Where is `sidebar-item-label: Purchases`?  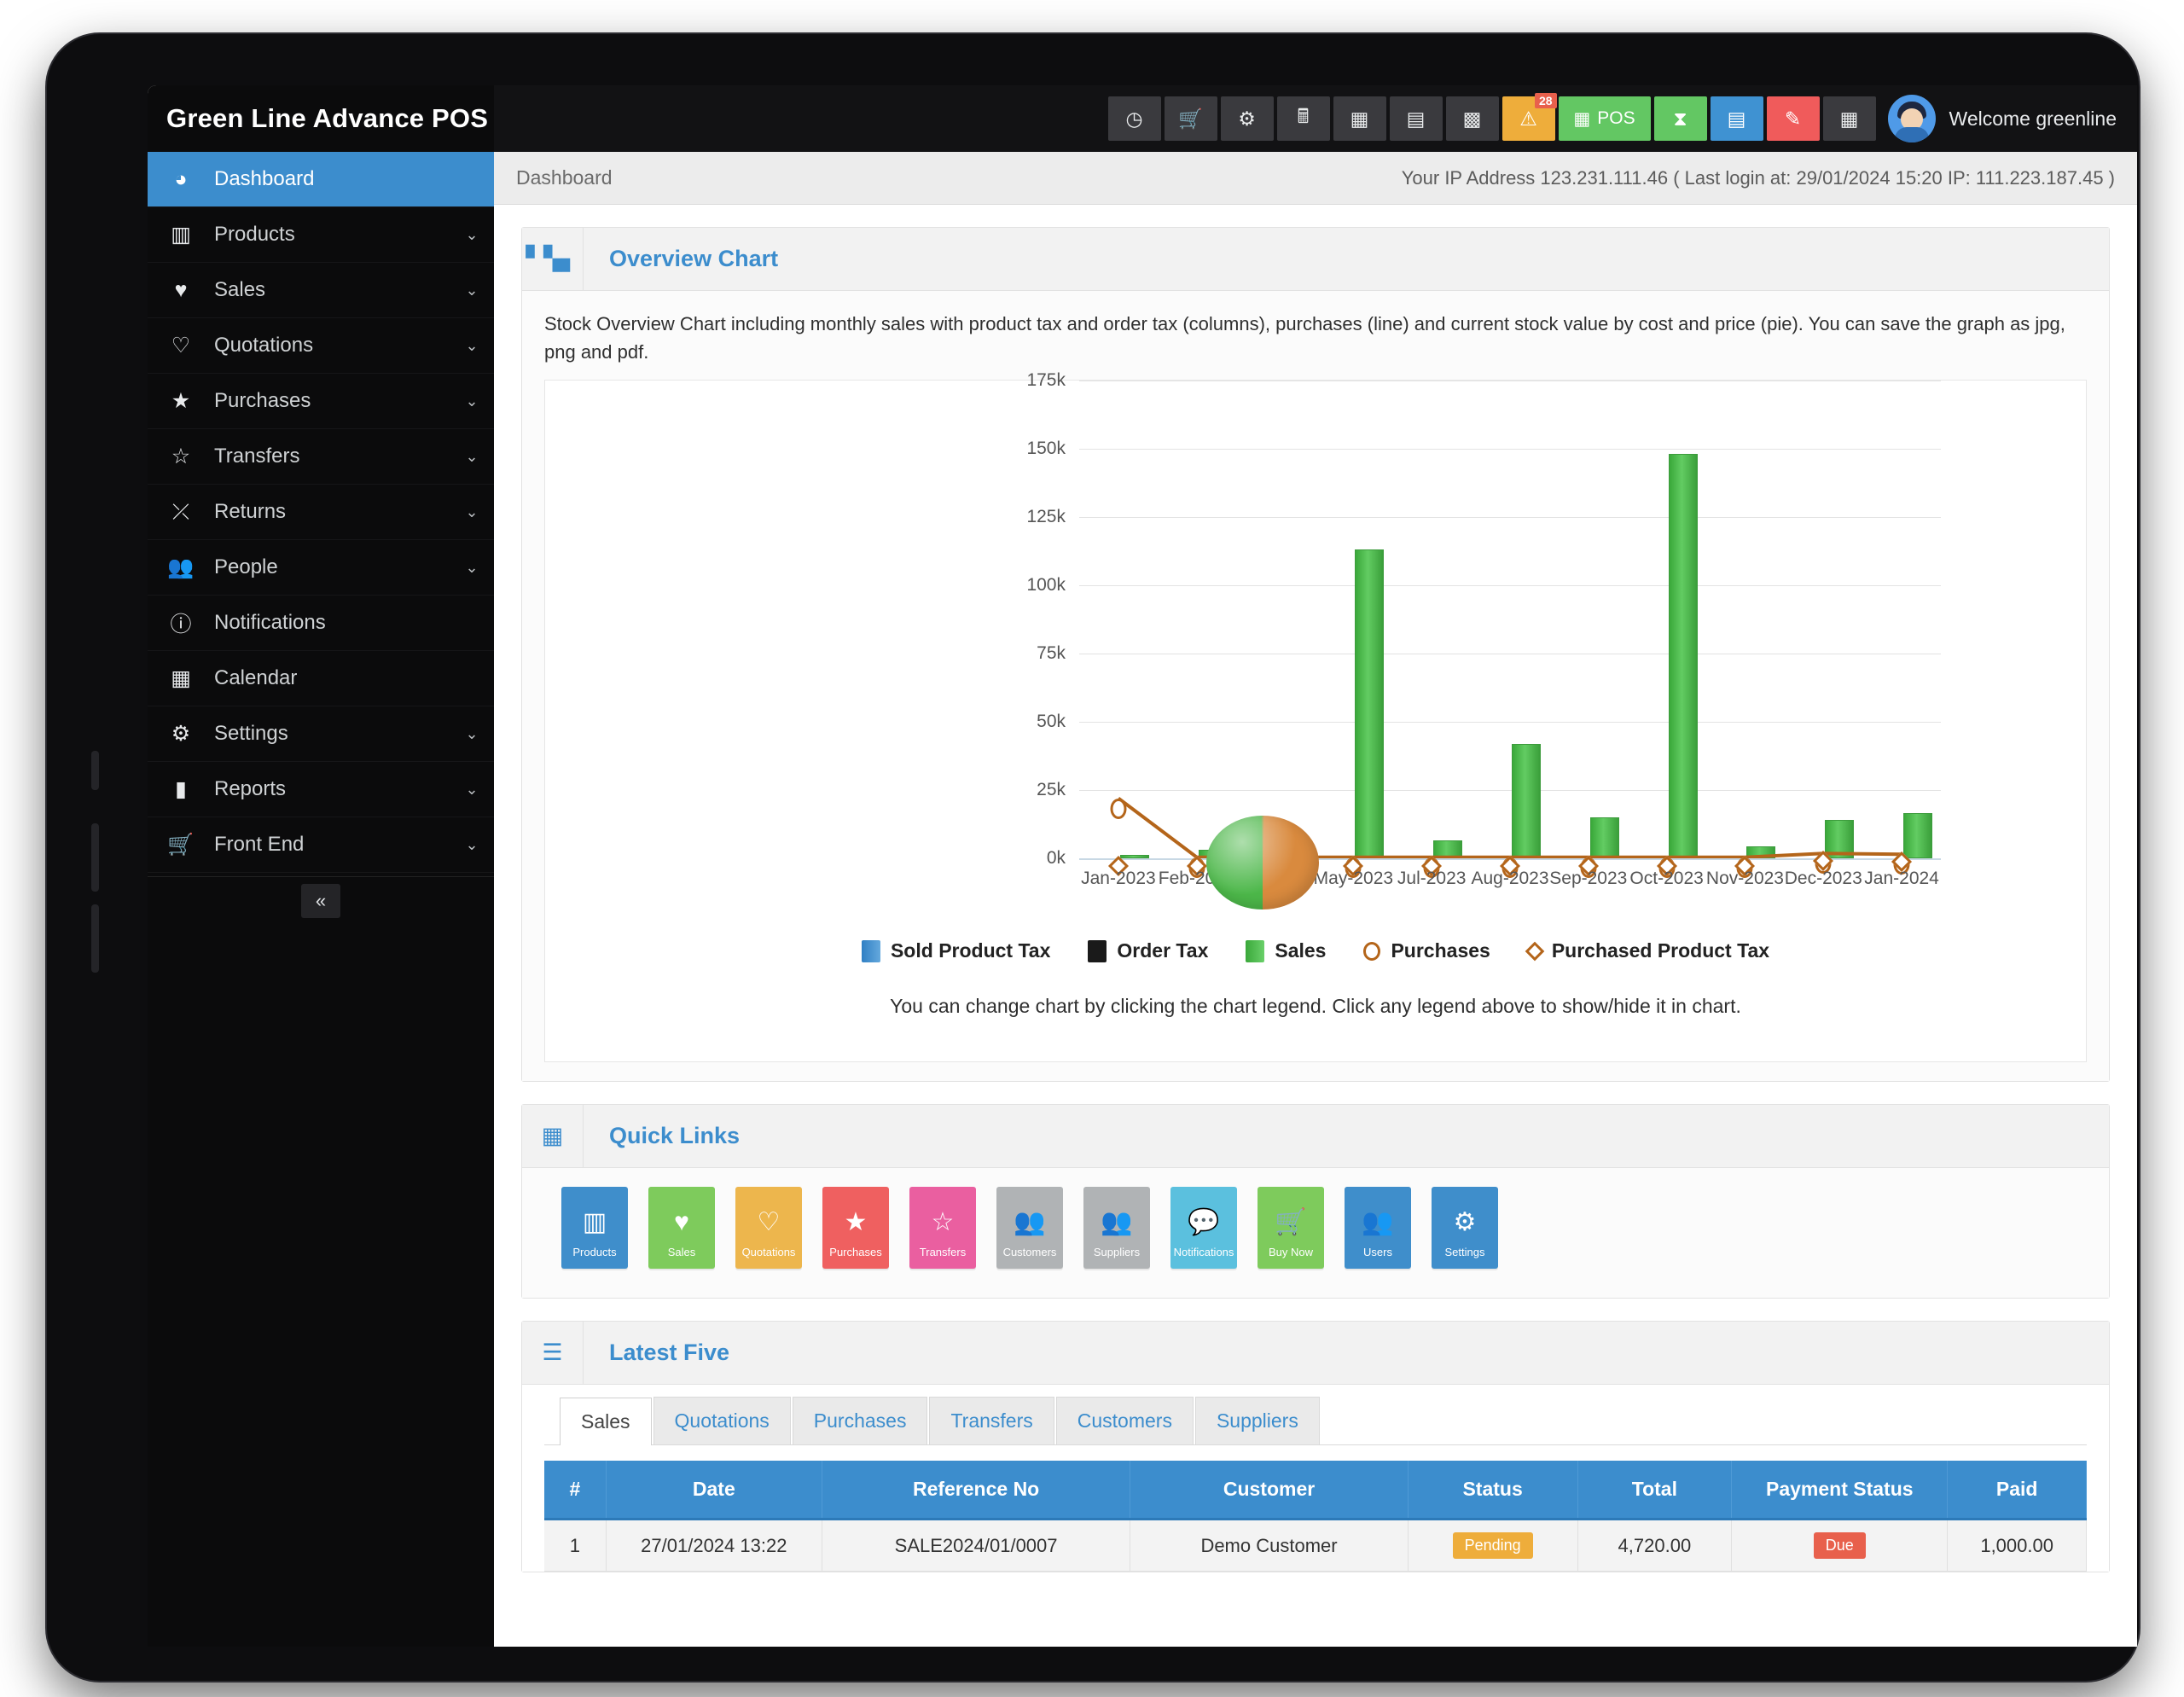
sidebar-item-label: Purchases is located at coordinates (262, 400).